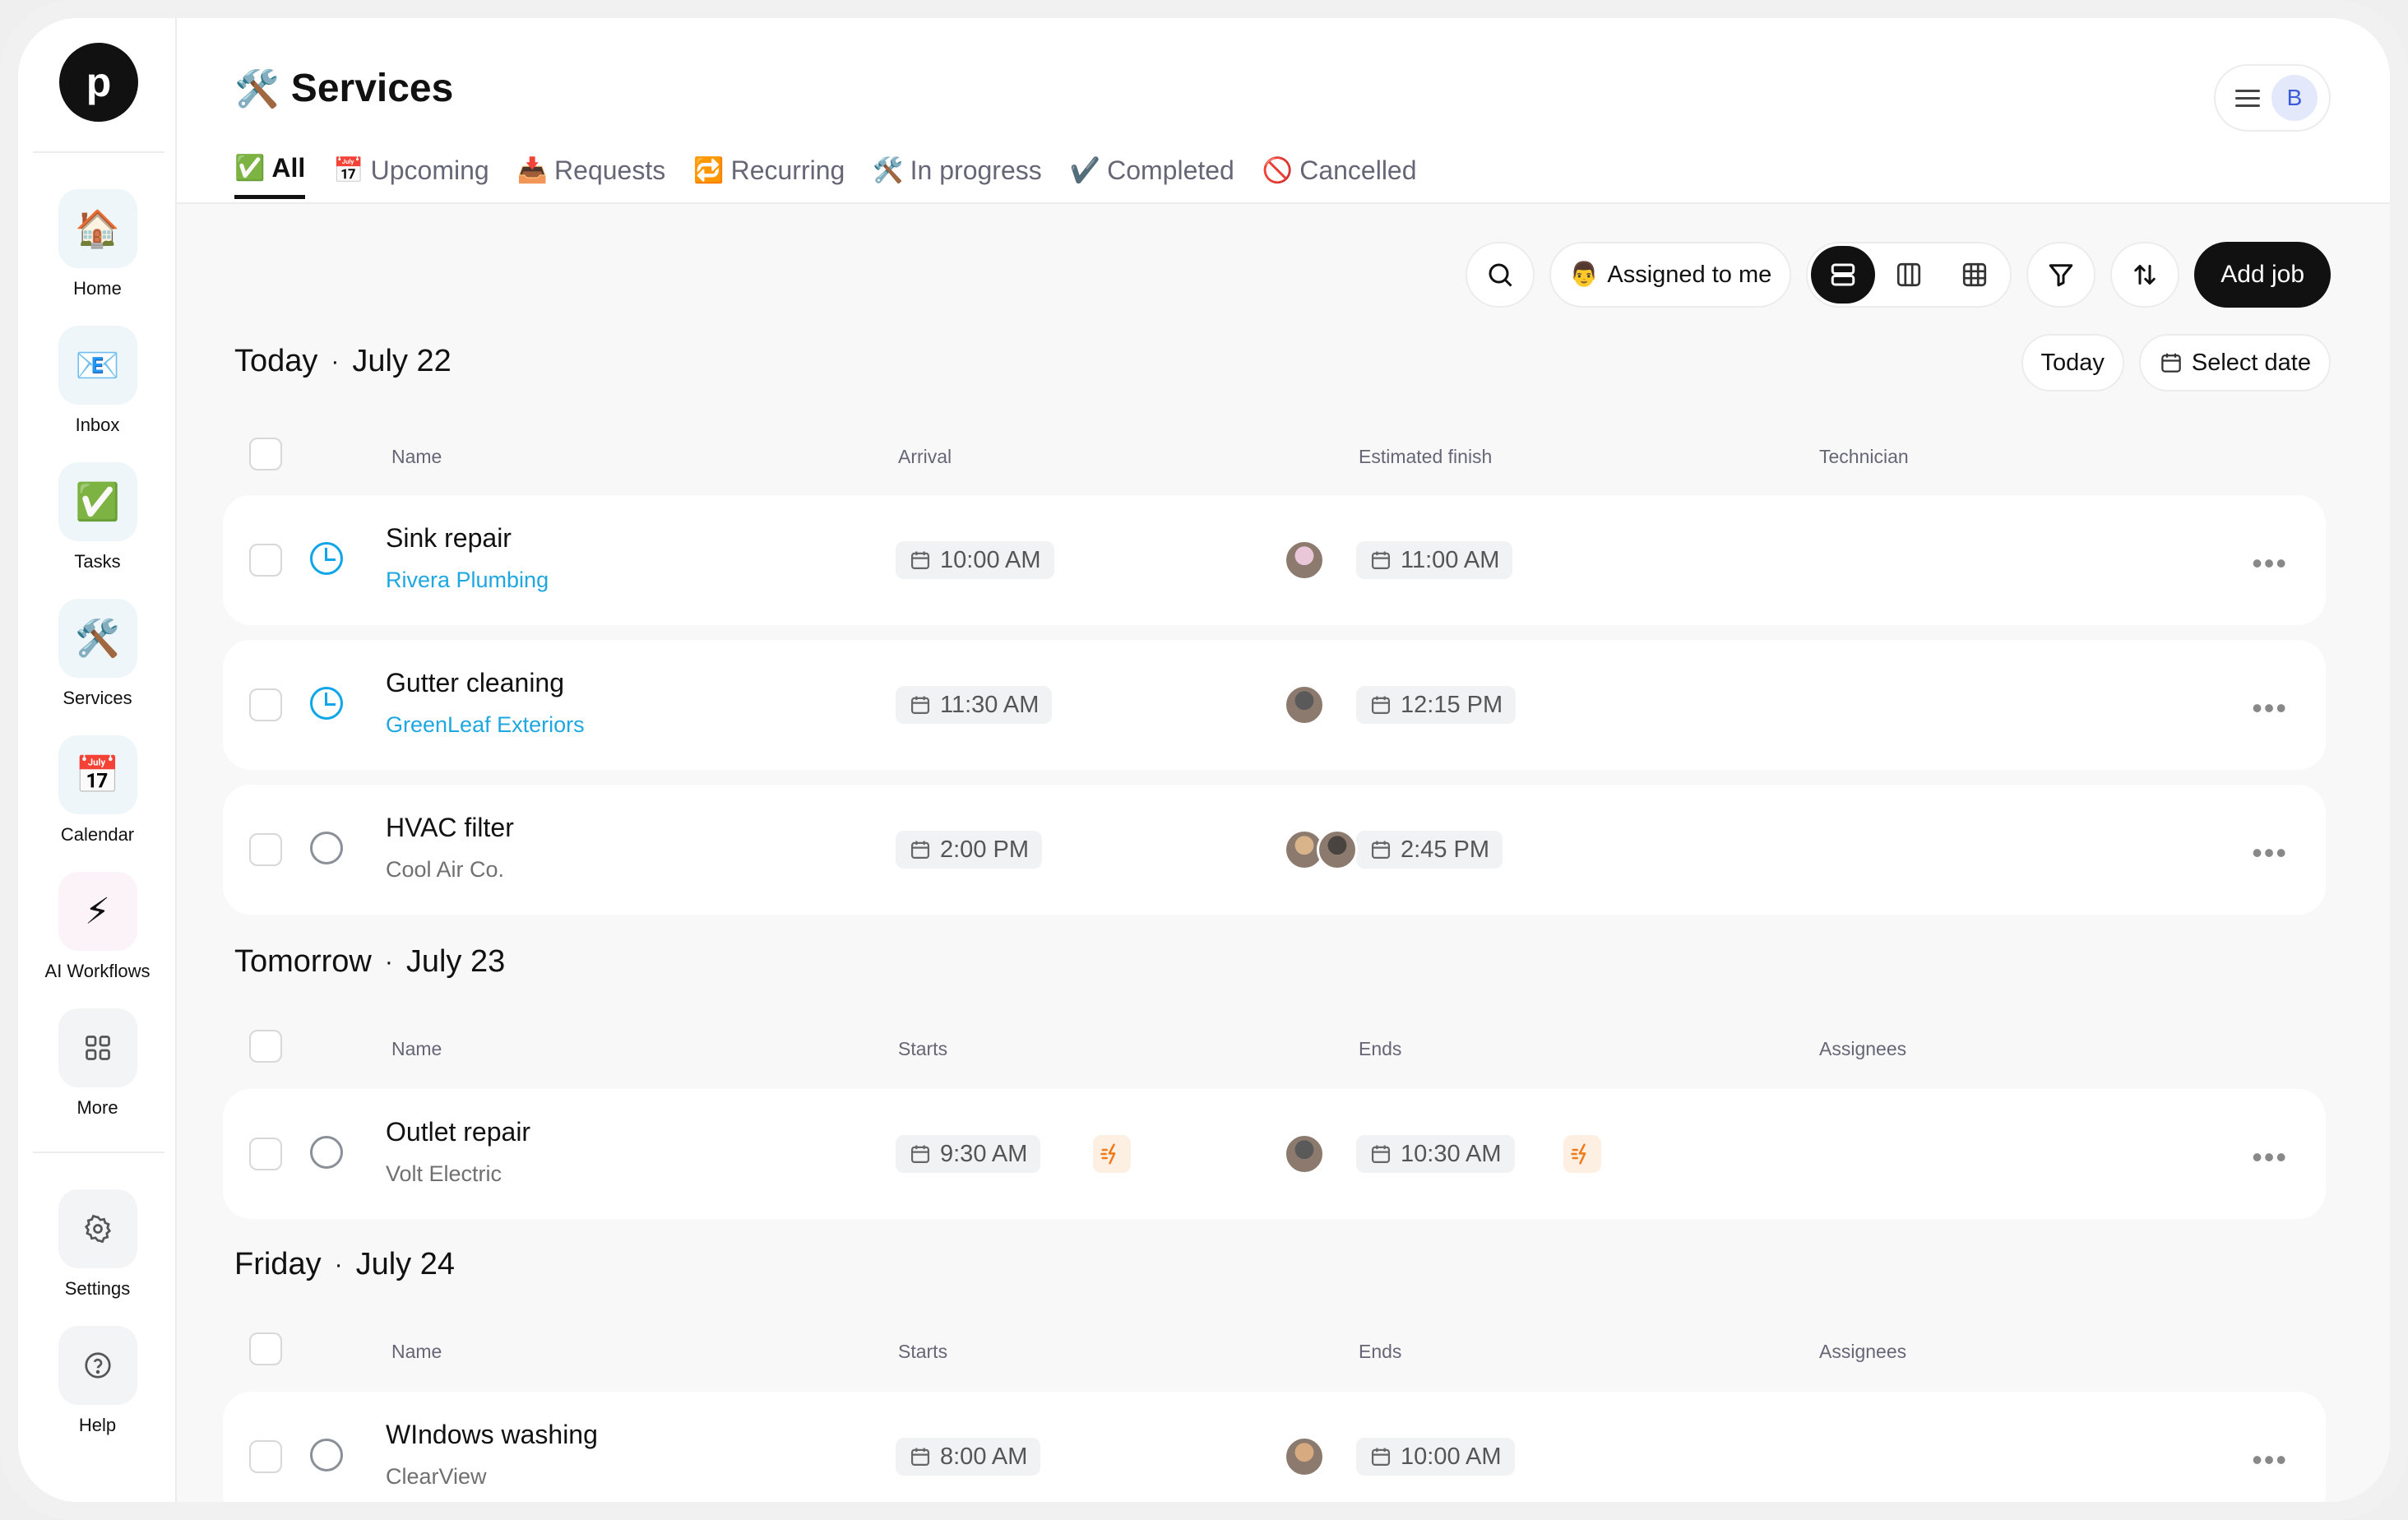  What do you see at coordinates (450, 827) in the screenshot?
I see `job-name: HVAC filter` at bounding box center [450, 827].